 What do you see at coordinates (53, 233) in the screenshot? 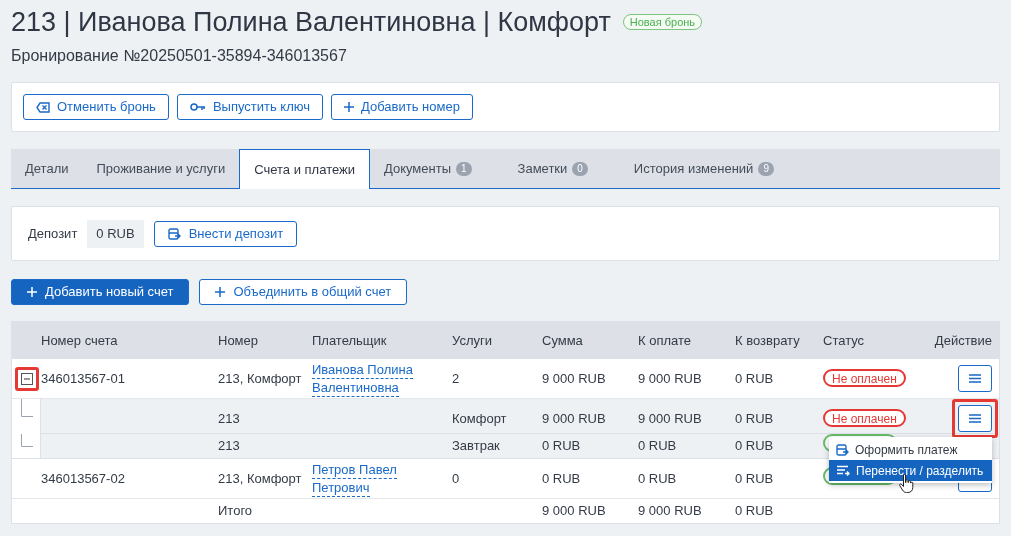
I see `deposit-label: Депозит` at bounding box center [53, 233].